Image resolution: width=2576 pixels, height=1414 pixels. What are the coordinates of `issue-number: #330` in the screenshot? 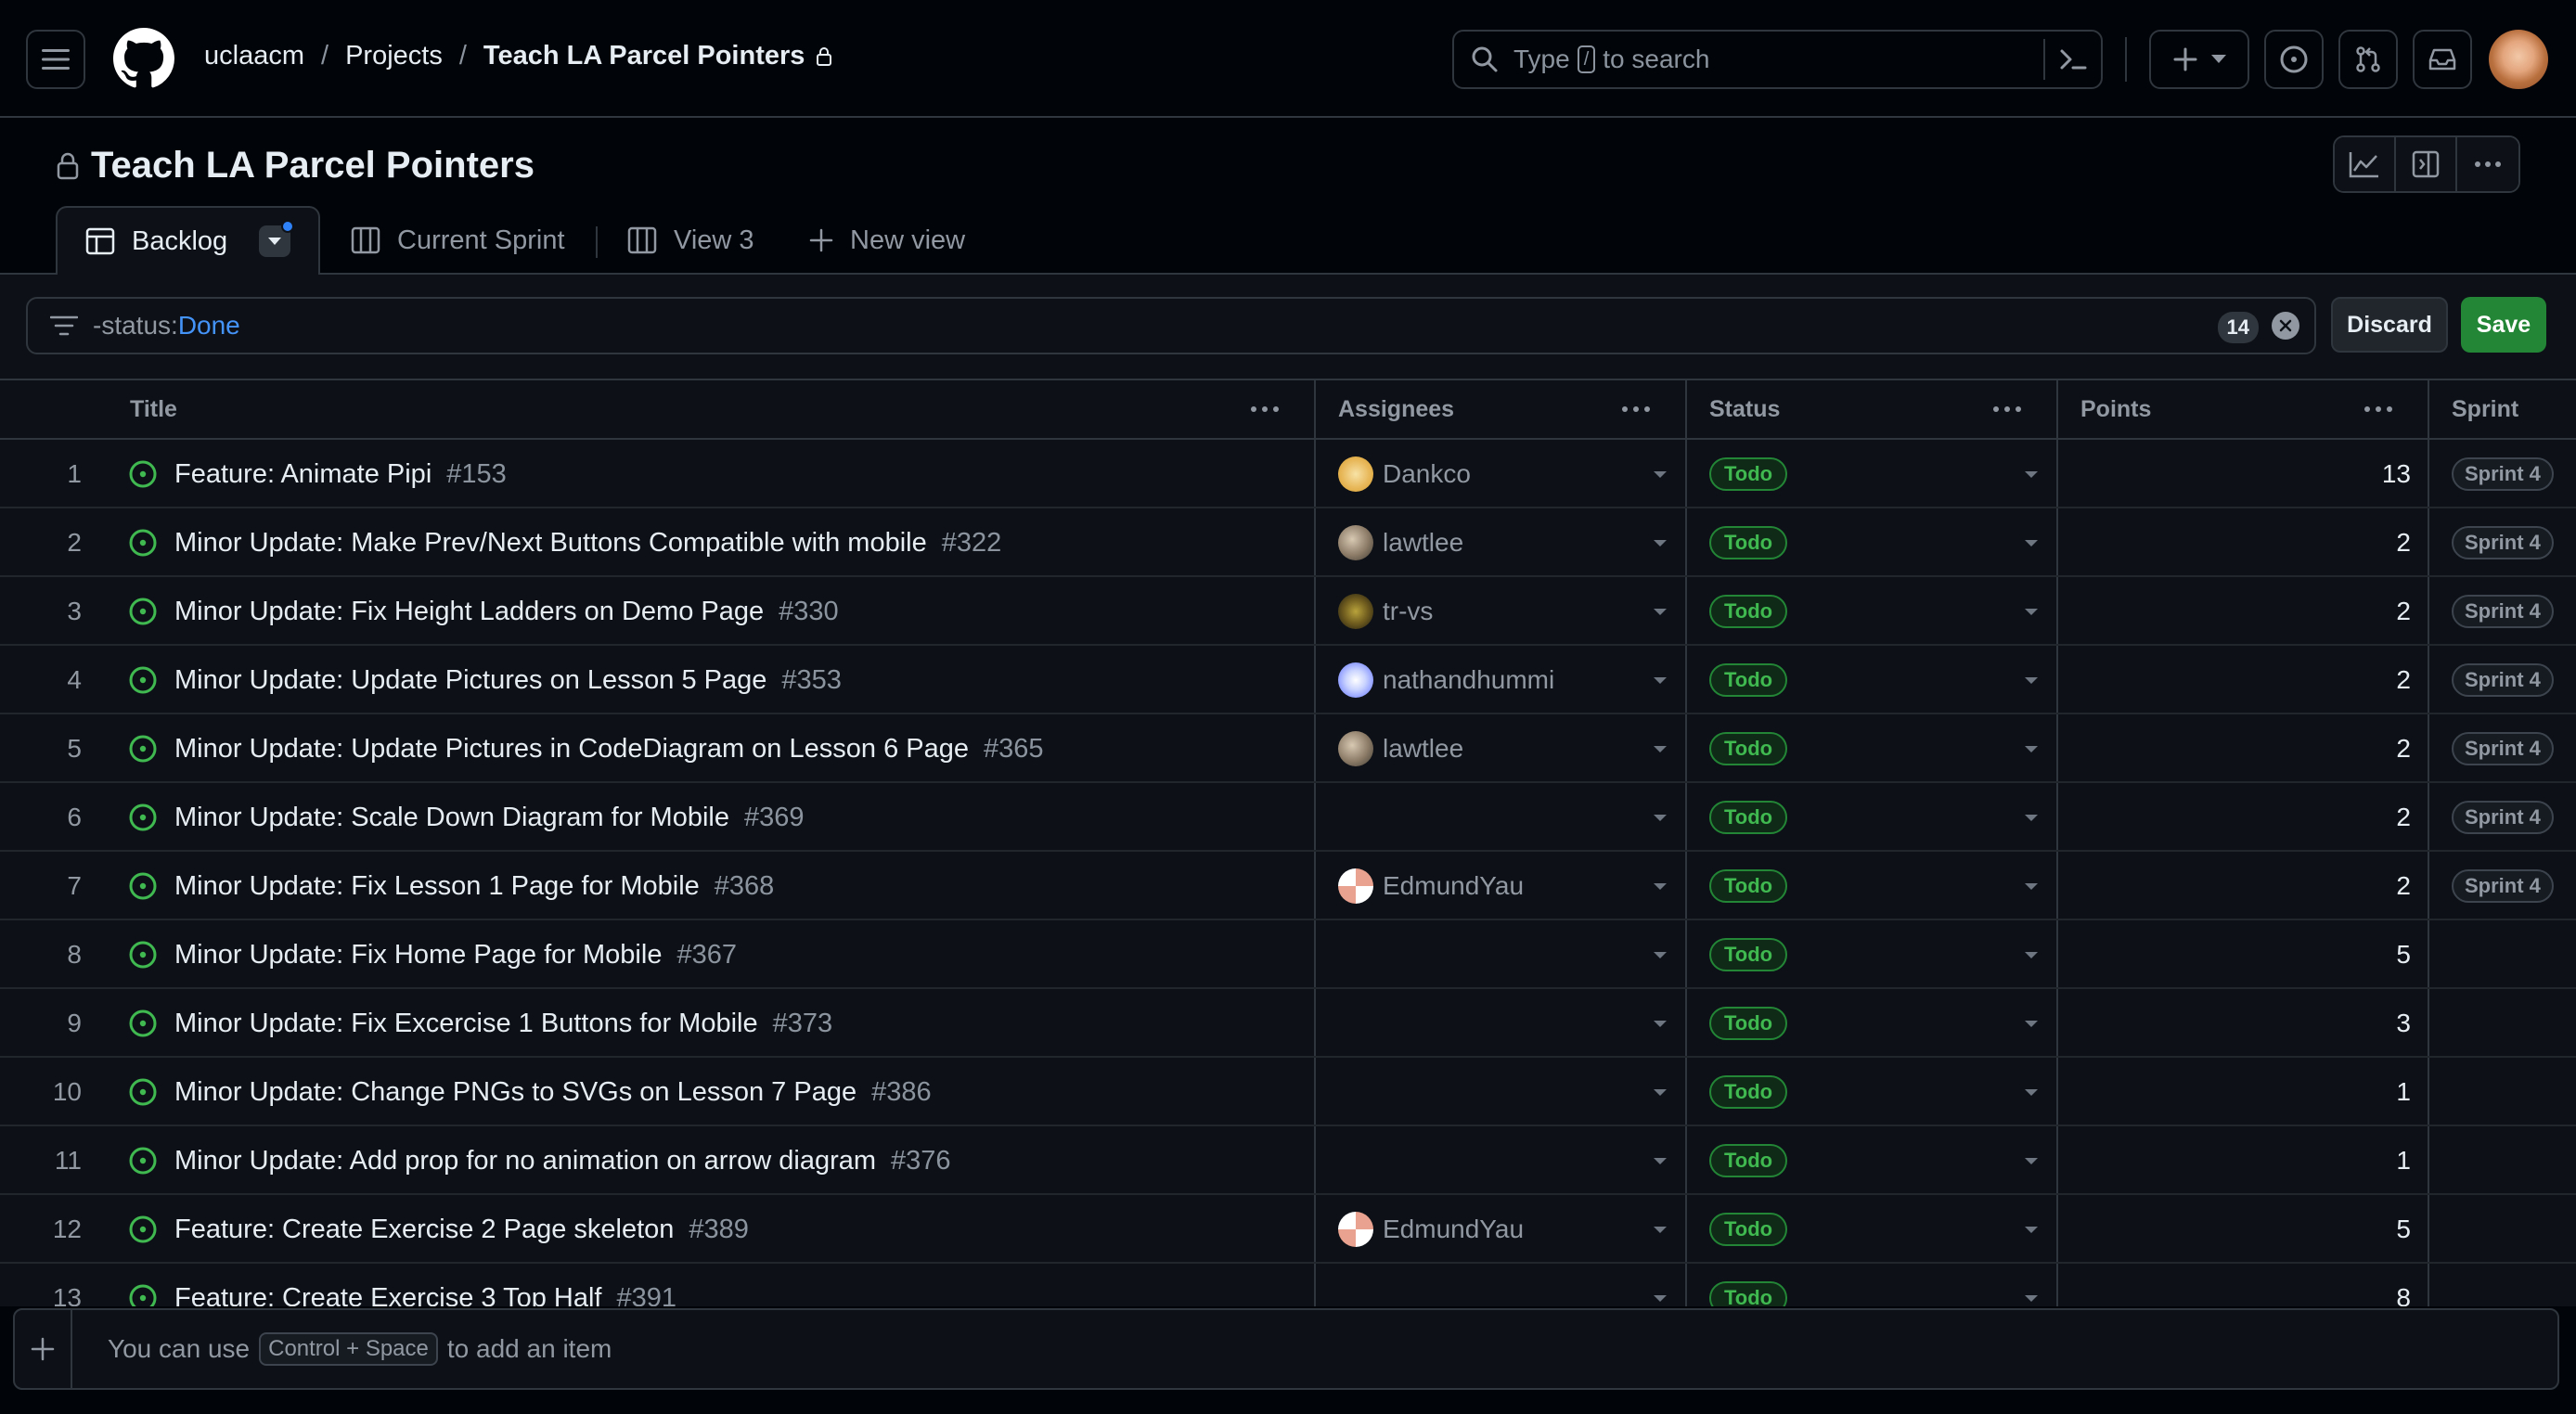 It's located at (809, 612).